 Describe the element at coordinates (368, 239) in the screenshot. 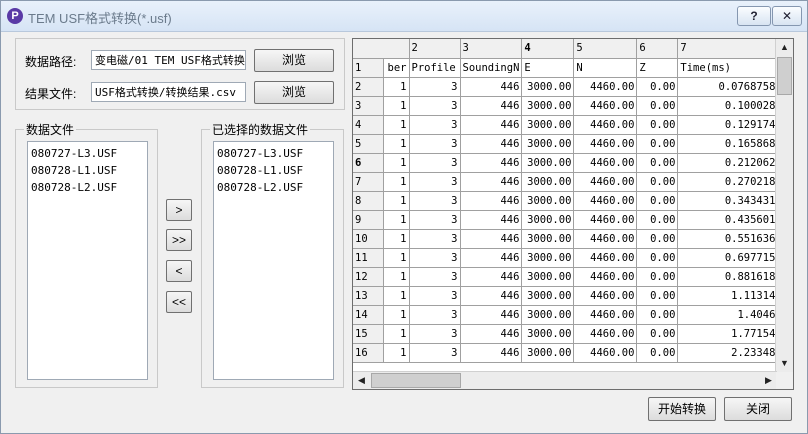

I see `row-header-cell: 10` at that location.